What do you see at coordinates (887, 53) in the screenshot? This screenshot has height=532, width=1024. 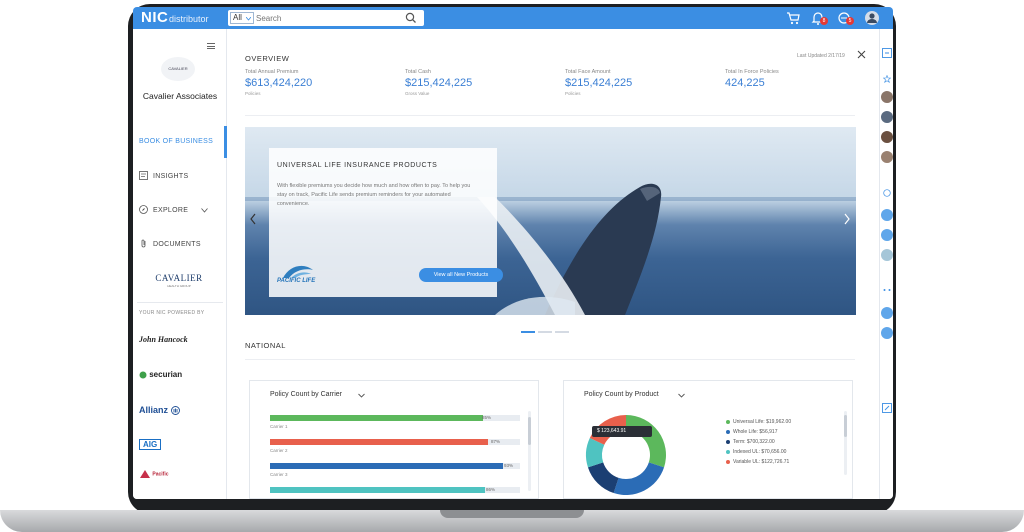 I see `panel-toggle-icon` at bounding box center [887, 53].